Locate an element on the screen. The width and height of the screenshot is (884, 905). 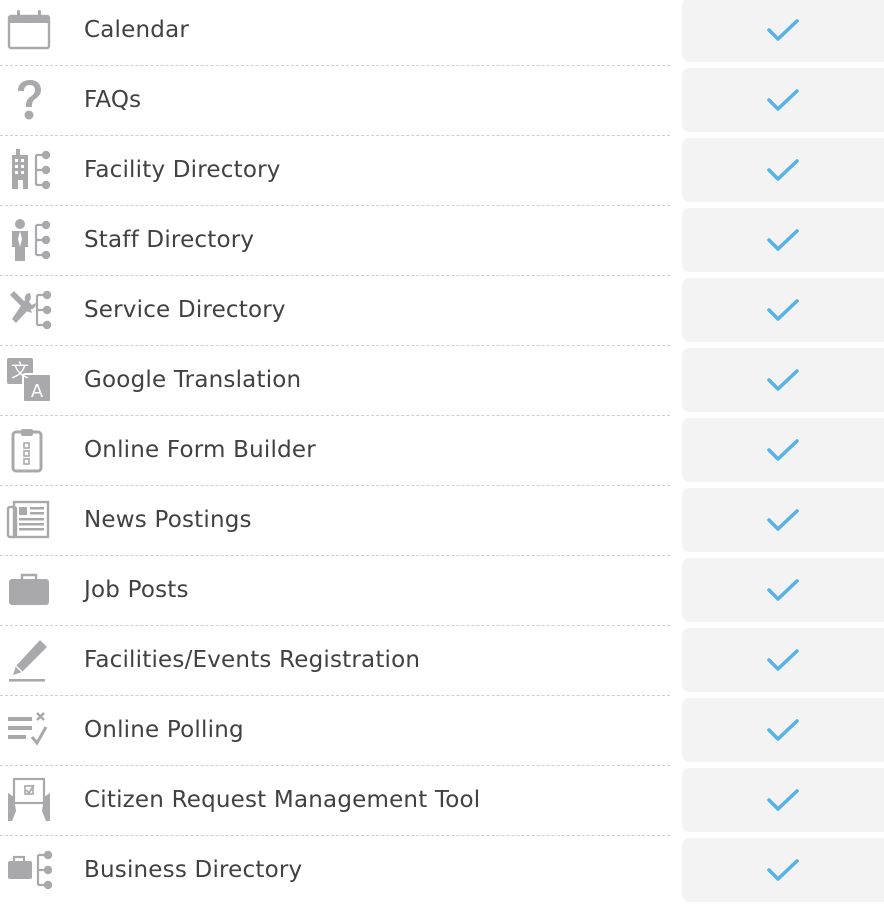
feature-label: Online Polling is located at coordinates (164, 730).